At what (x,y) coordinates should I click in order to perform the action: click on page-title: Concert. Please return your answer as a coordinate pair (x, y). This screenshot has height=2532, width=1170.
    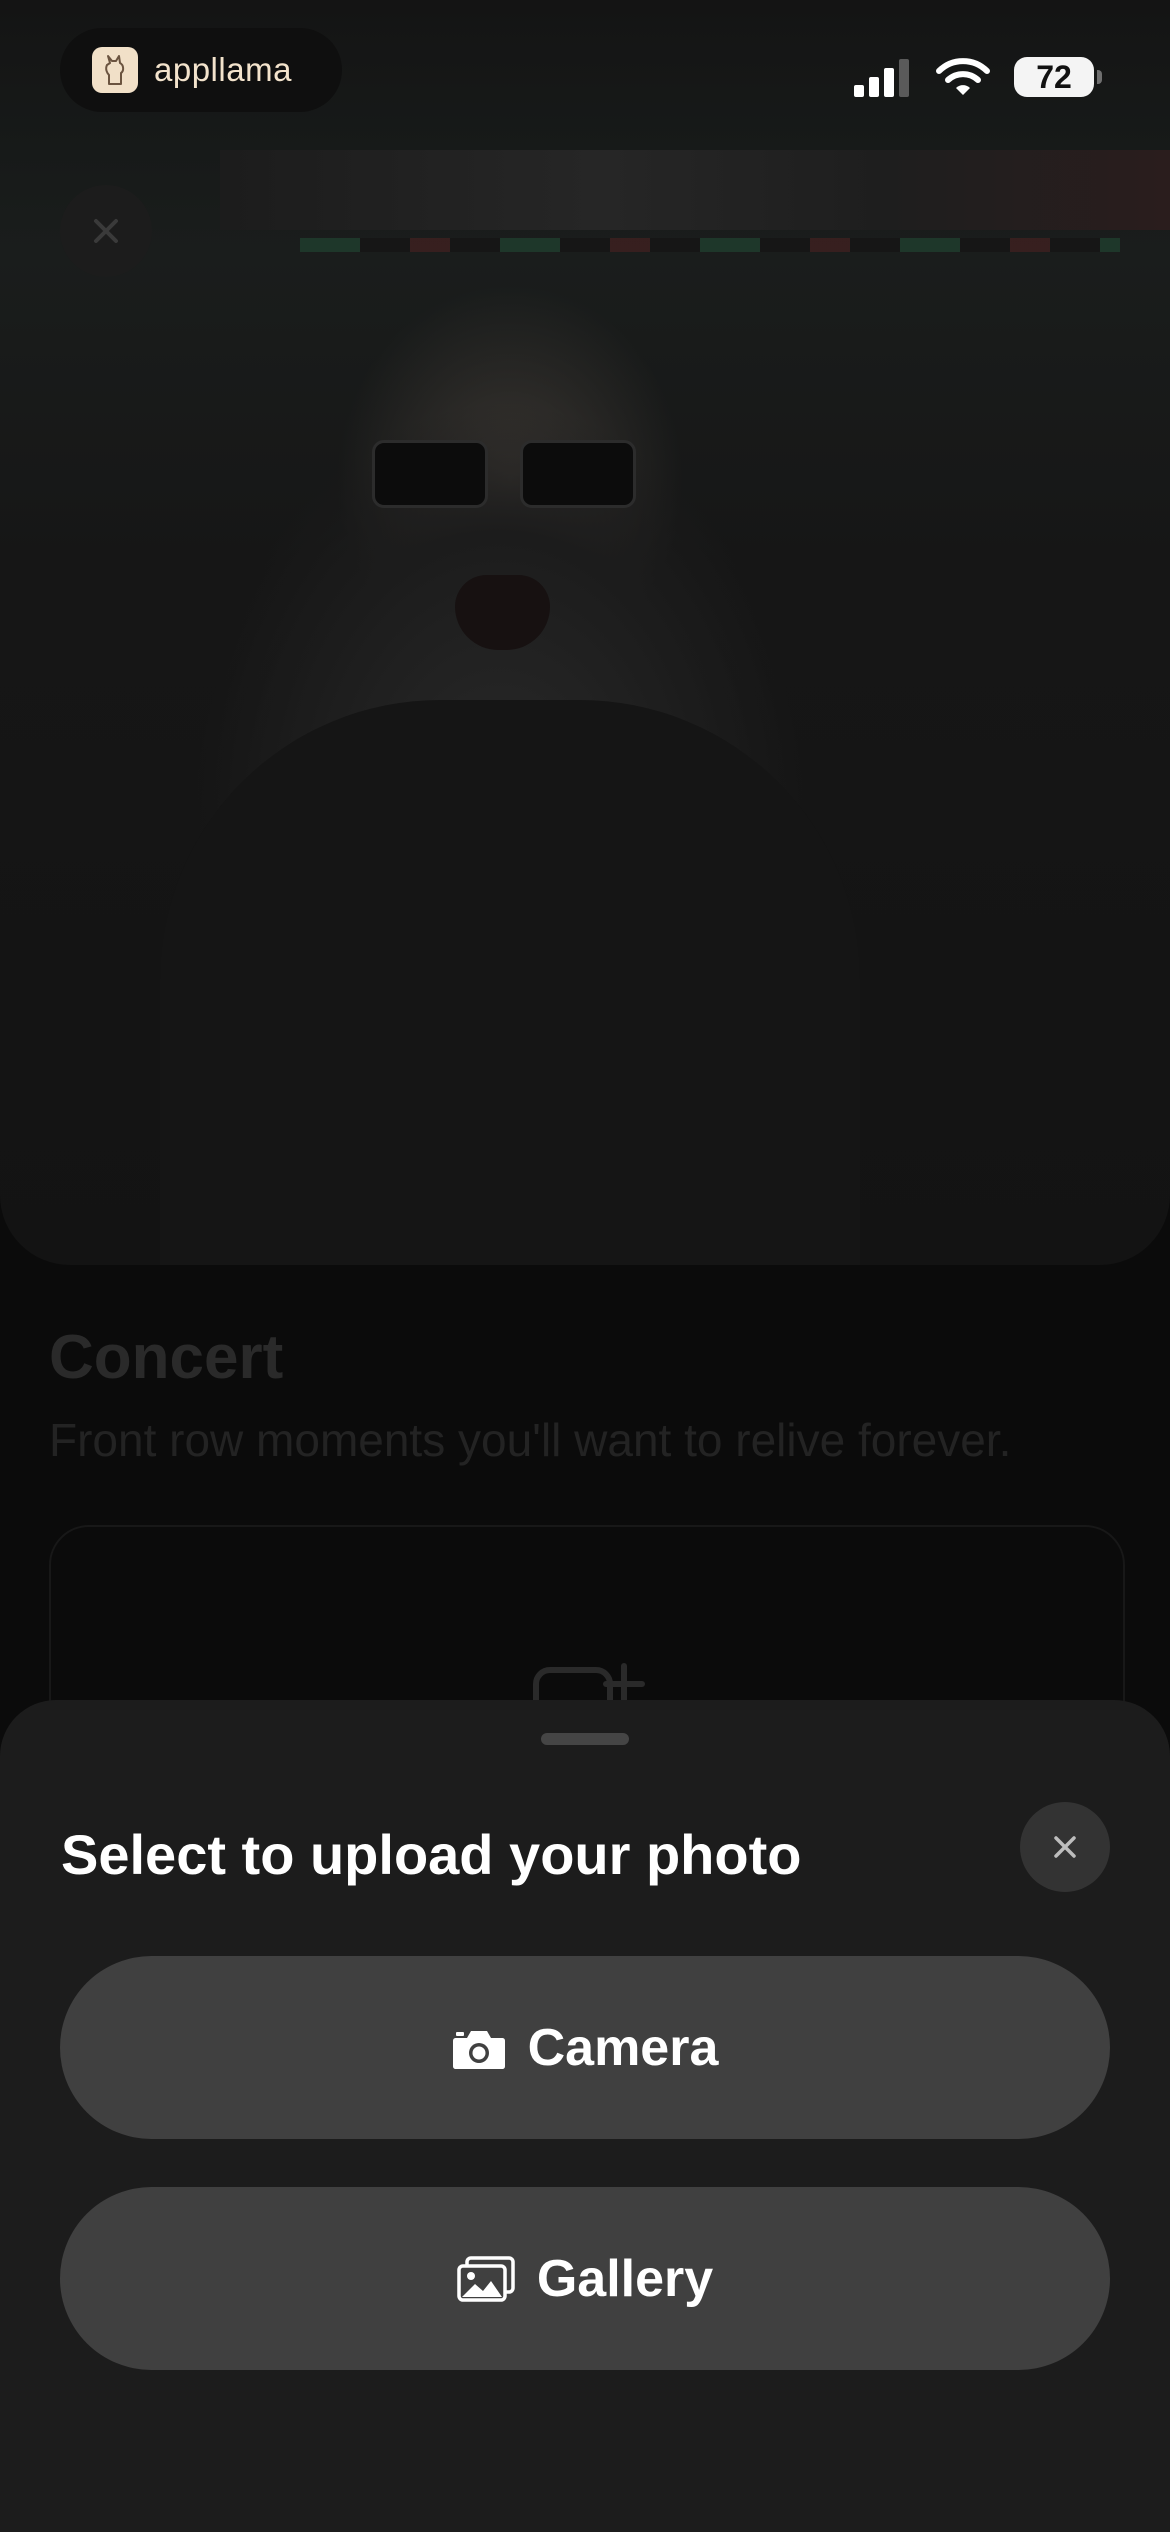
    Looking at the image, I should click on (166, 1357).